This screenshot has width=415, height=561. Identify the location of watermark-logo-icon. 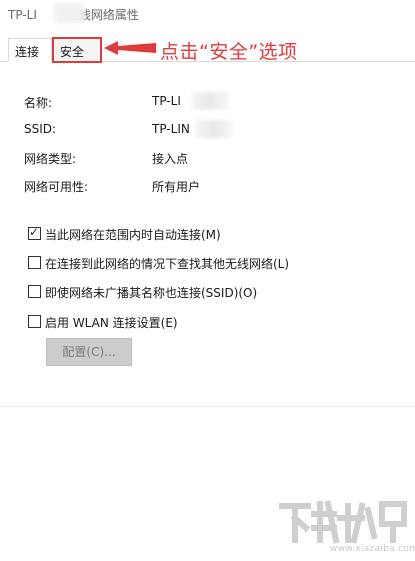
(343, 522).